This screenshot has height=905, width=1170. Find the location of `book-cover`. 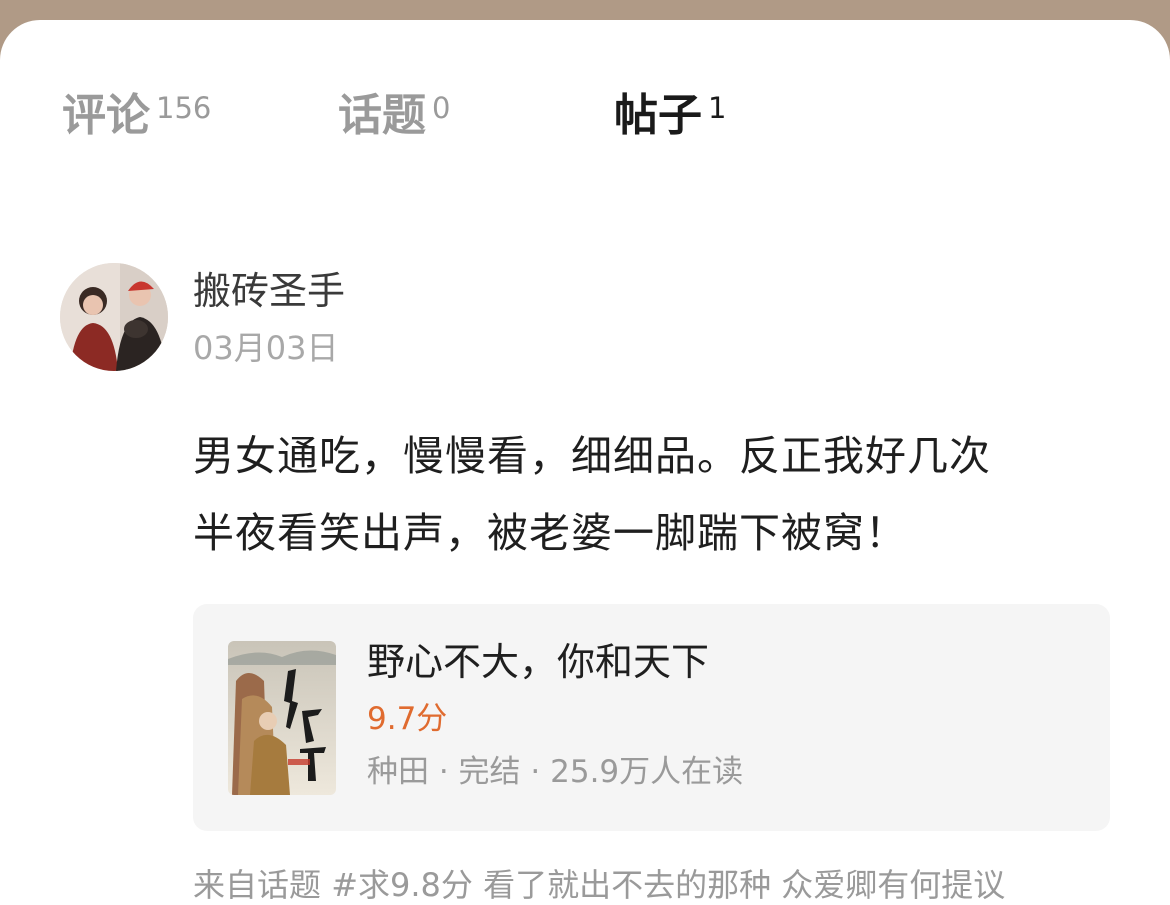

book-cover is located at coordinates (282, 718).